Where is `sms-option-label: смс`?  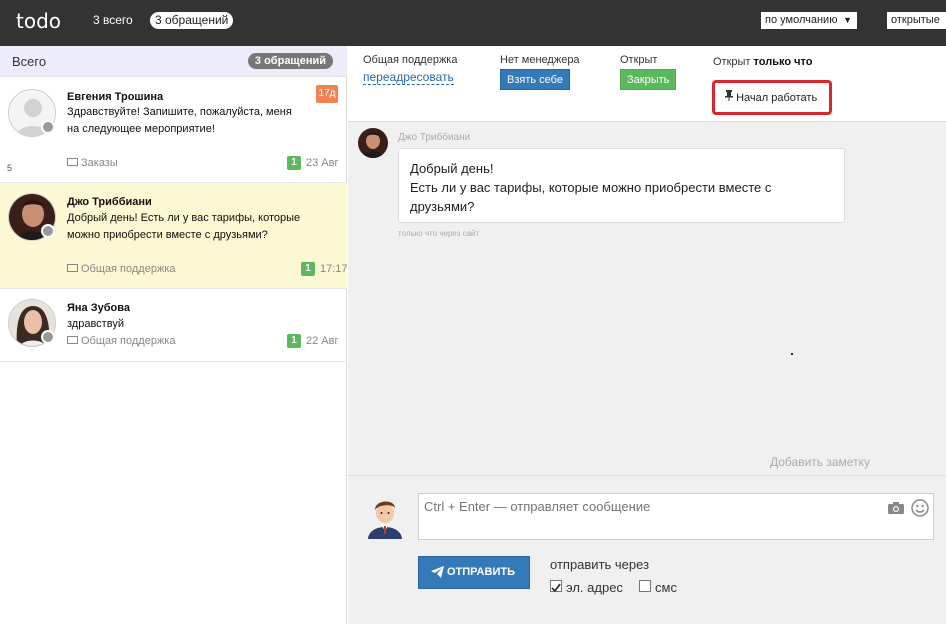 sms-option-label: смс is located at coordinates (666, 587).